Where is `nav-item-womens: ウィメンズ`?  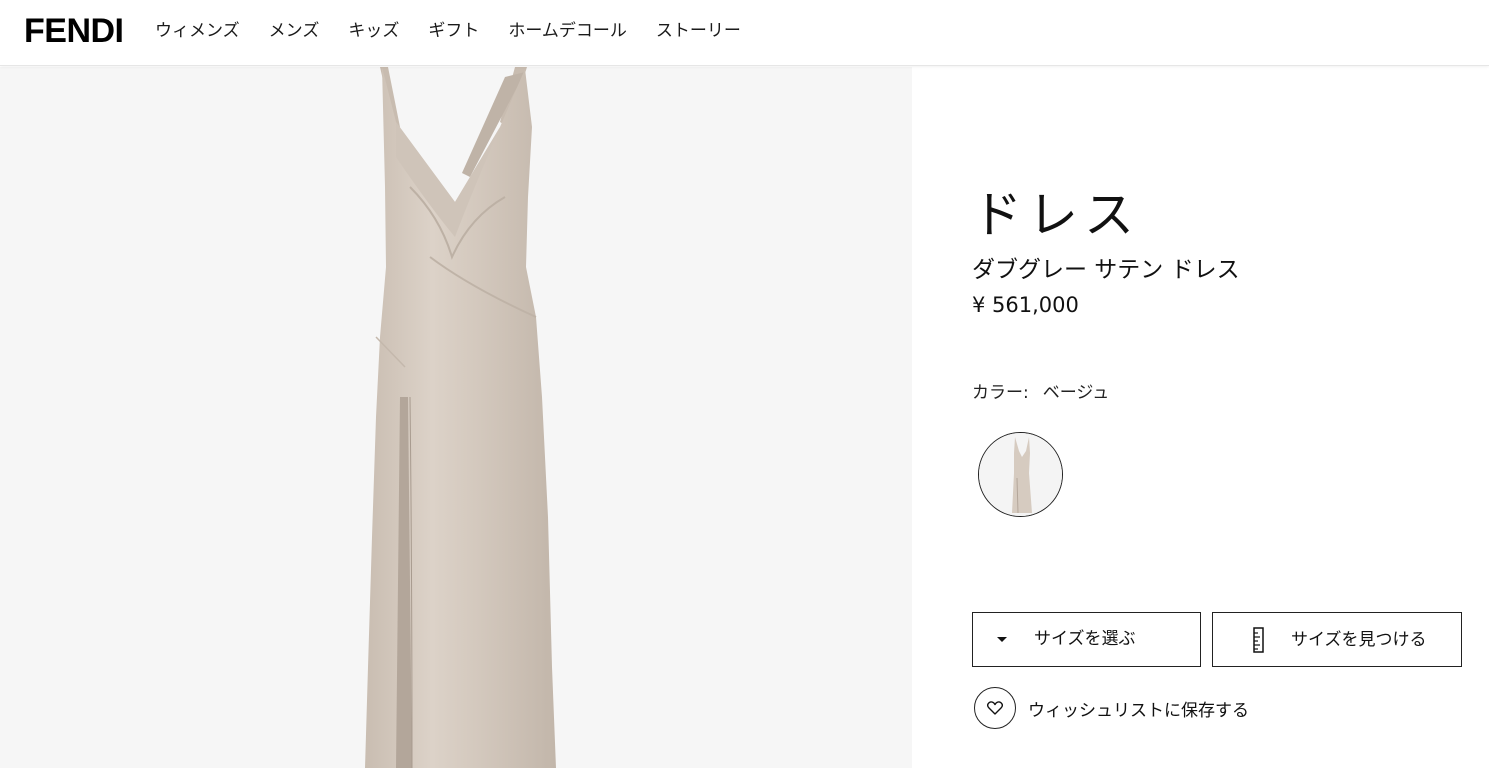 nav-item-womens: ウィメンズ is located at coordinates (197, 31).